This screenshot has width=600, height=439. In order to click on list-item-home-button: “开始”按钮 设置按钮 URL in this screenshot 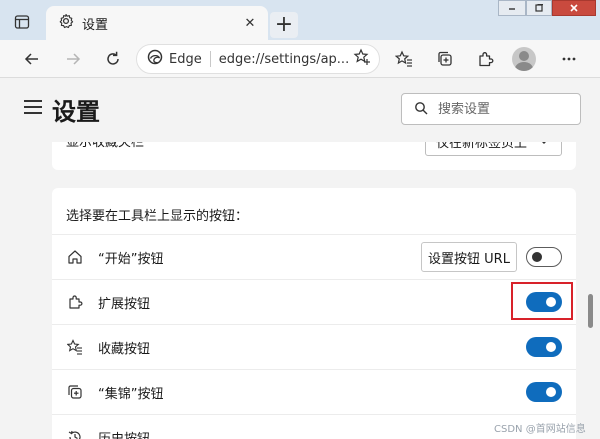, I will do `click(314, 256)`.